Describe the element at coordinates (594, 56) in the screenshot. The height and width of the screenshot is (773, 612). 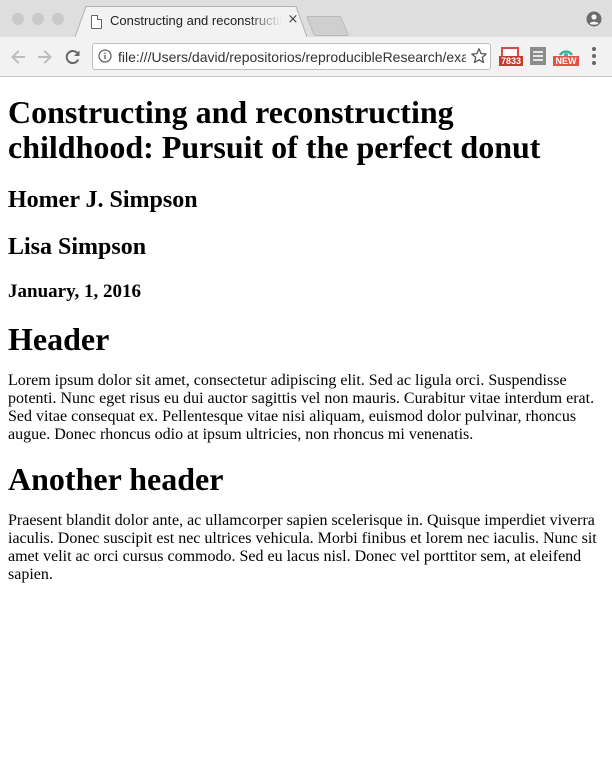
I see `menu-dots-icon` at that location.